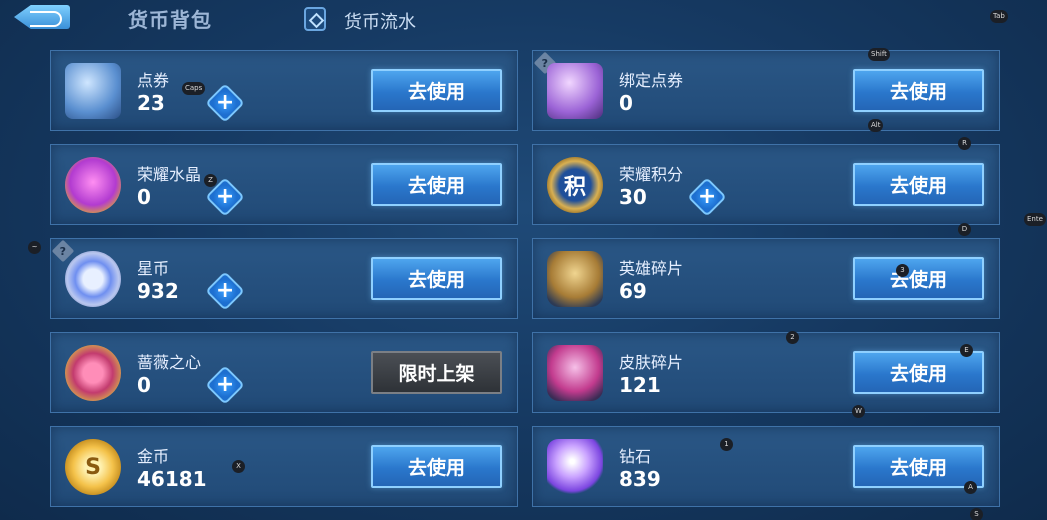 The height and width of the screenshot is (520, 1047). I want to click on diamond-icon, so click(575, 467).